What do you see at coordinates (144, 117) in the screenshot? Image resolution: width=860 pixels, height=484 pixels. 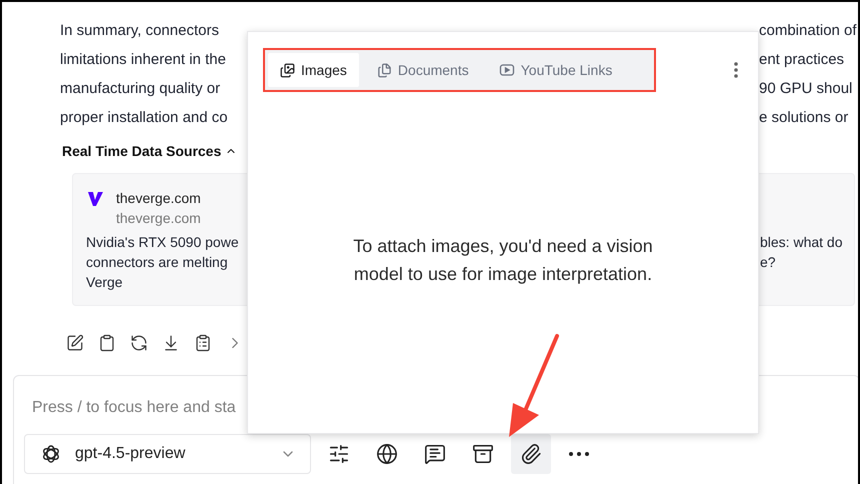 I see `paragraph-text: proper installation and co` at bounding box center [144, 117].